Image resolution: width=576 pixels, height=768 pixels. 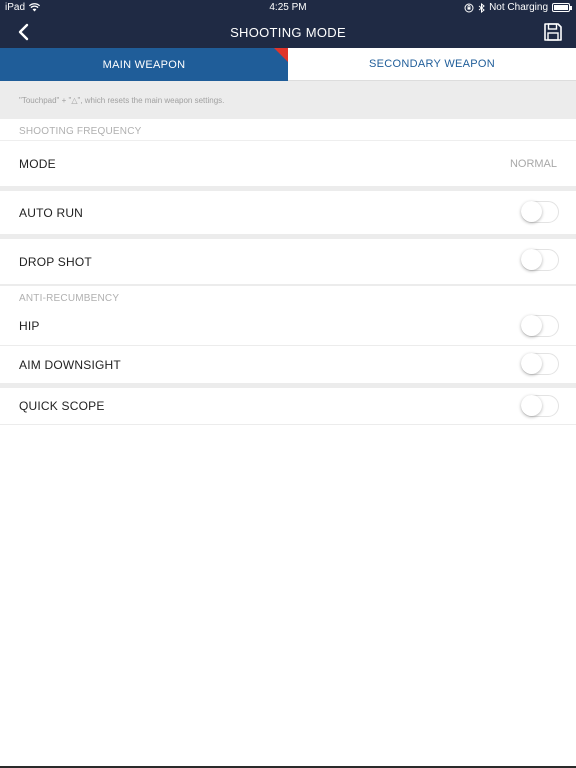 I want to click on row-auto-run-label: AUTO RUN, so click(x=51, y=212).